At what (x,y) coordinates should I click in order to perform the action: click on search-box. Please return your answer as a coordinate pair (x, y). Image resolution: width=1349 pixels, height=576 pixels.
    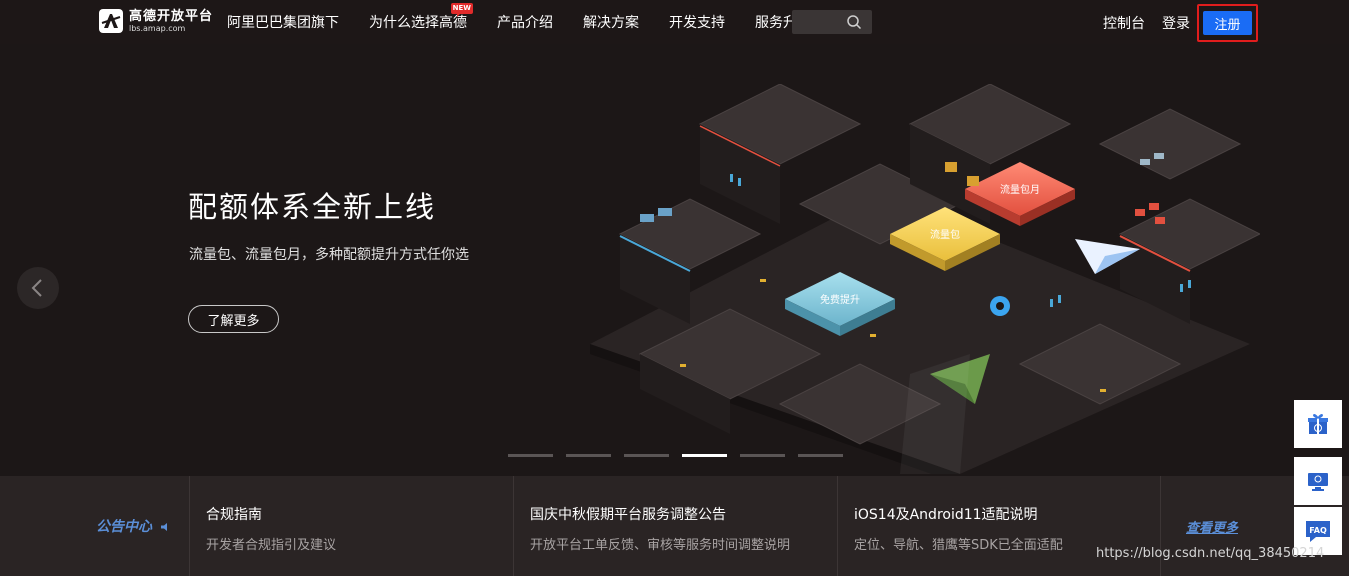
    Looking at the image, I should click on (832, 22).